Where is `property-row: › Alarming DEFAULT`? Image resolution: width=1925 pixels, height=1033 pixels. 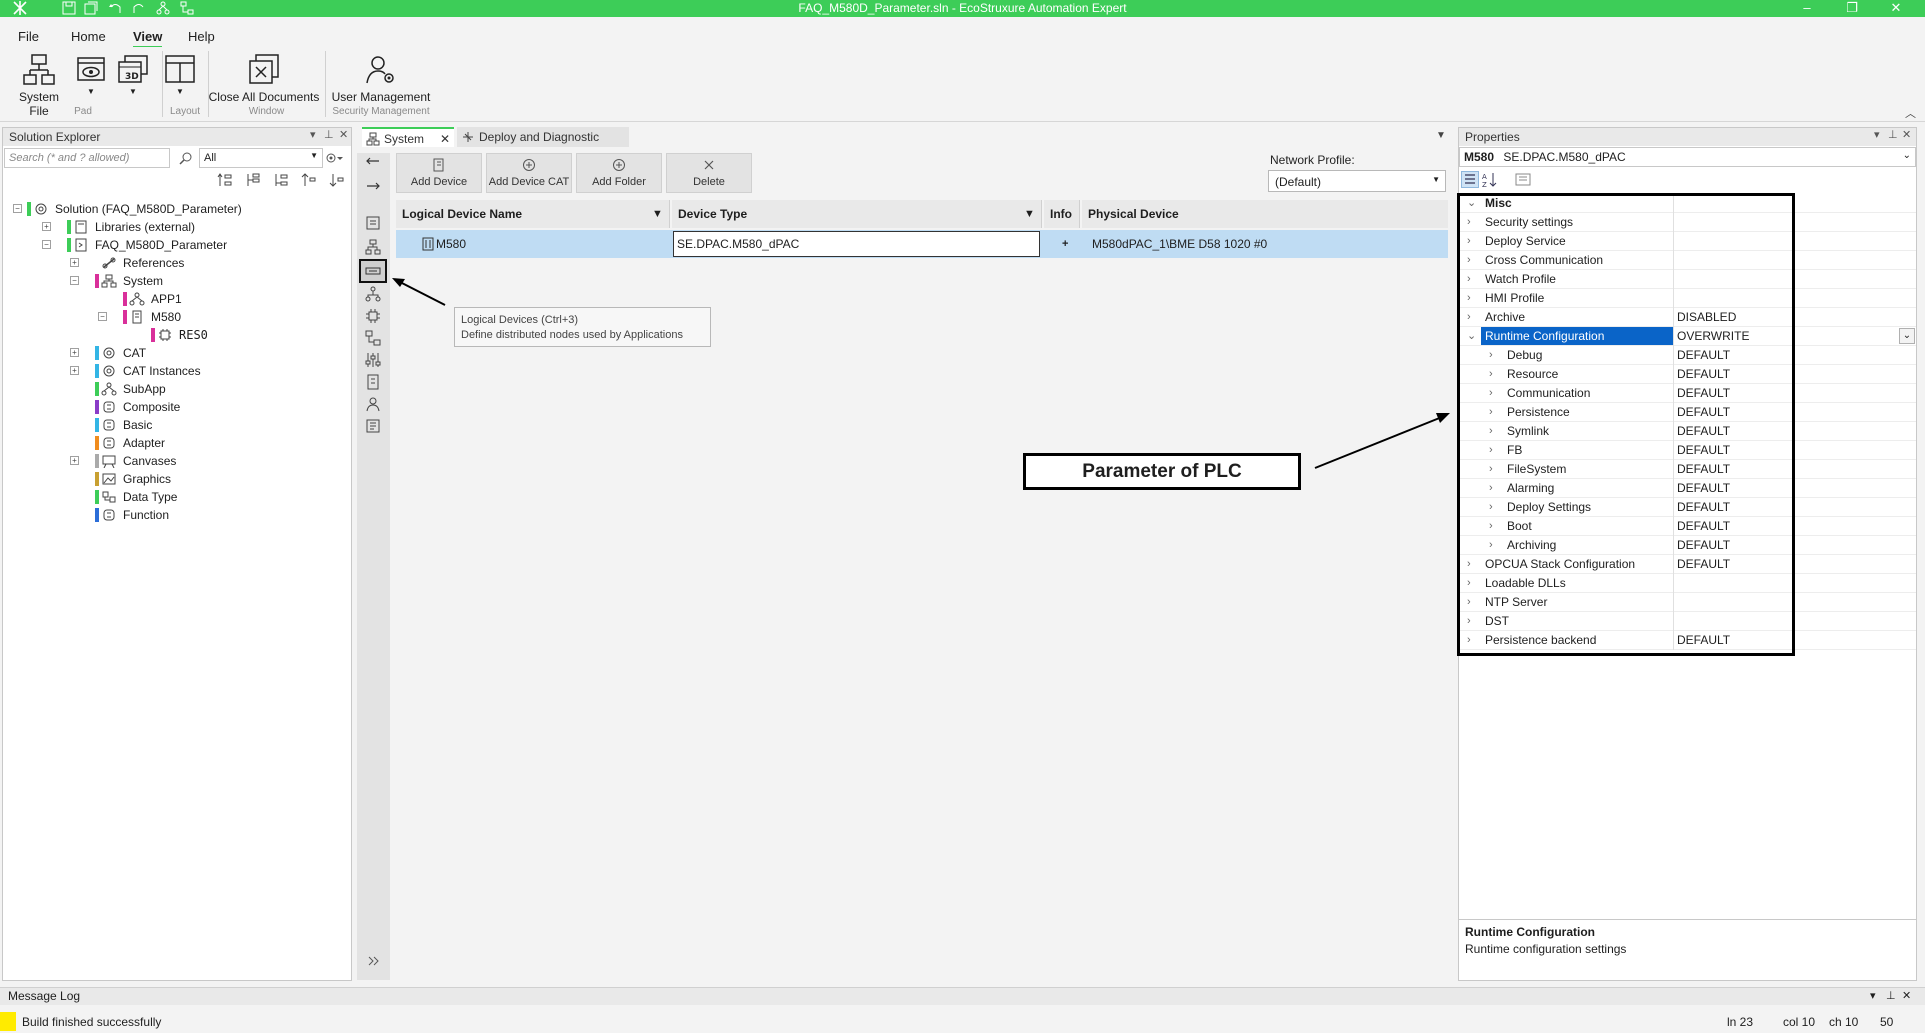 property-row: › Alarming DEFAULT is located at coordinates (1687, 488).